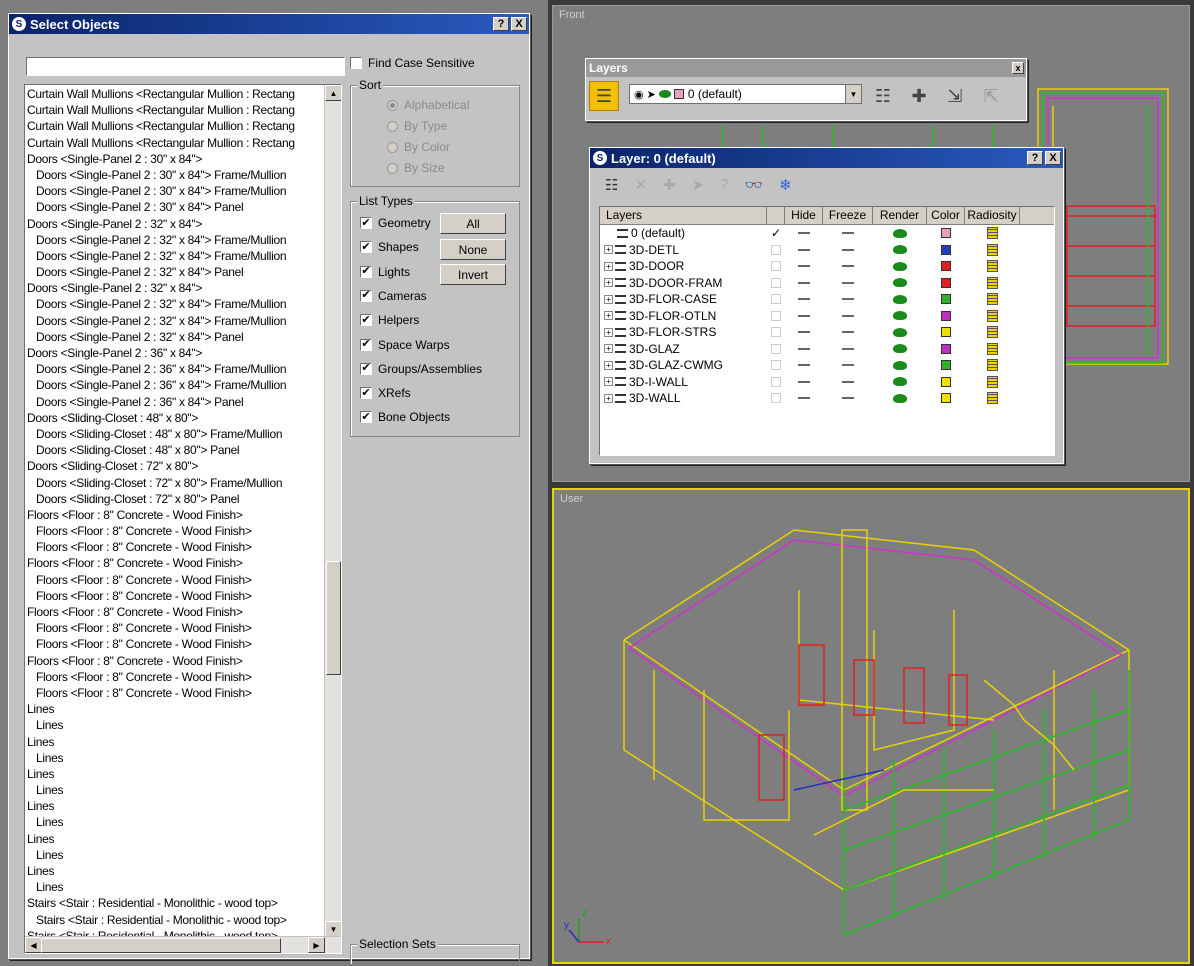  I want to click on sort-alphabetical: Alphabetical, so click(428, 105).